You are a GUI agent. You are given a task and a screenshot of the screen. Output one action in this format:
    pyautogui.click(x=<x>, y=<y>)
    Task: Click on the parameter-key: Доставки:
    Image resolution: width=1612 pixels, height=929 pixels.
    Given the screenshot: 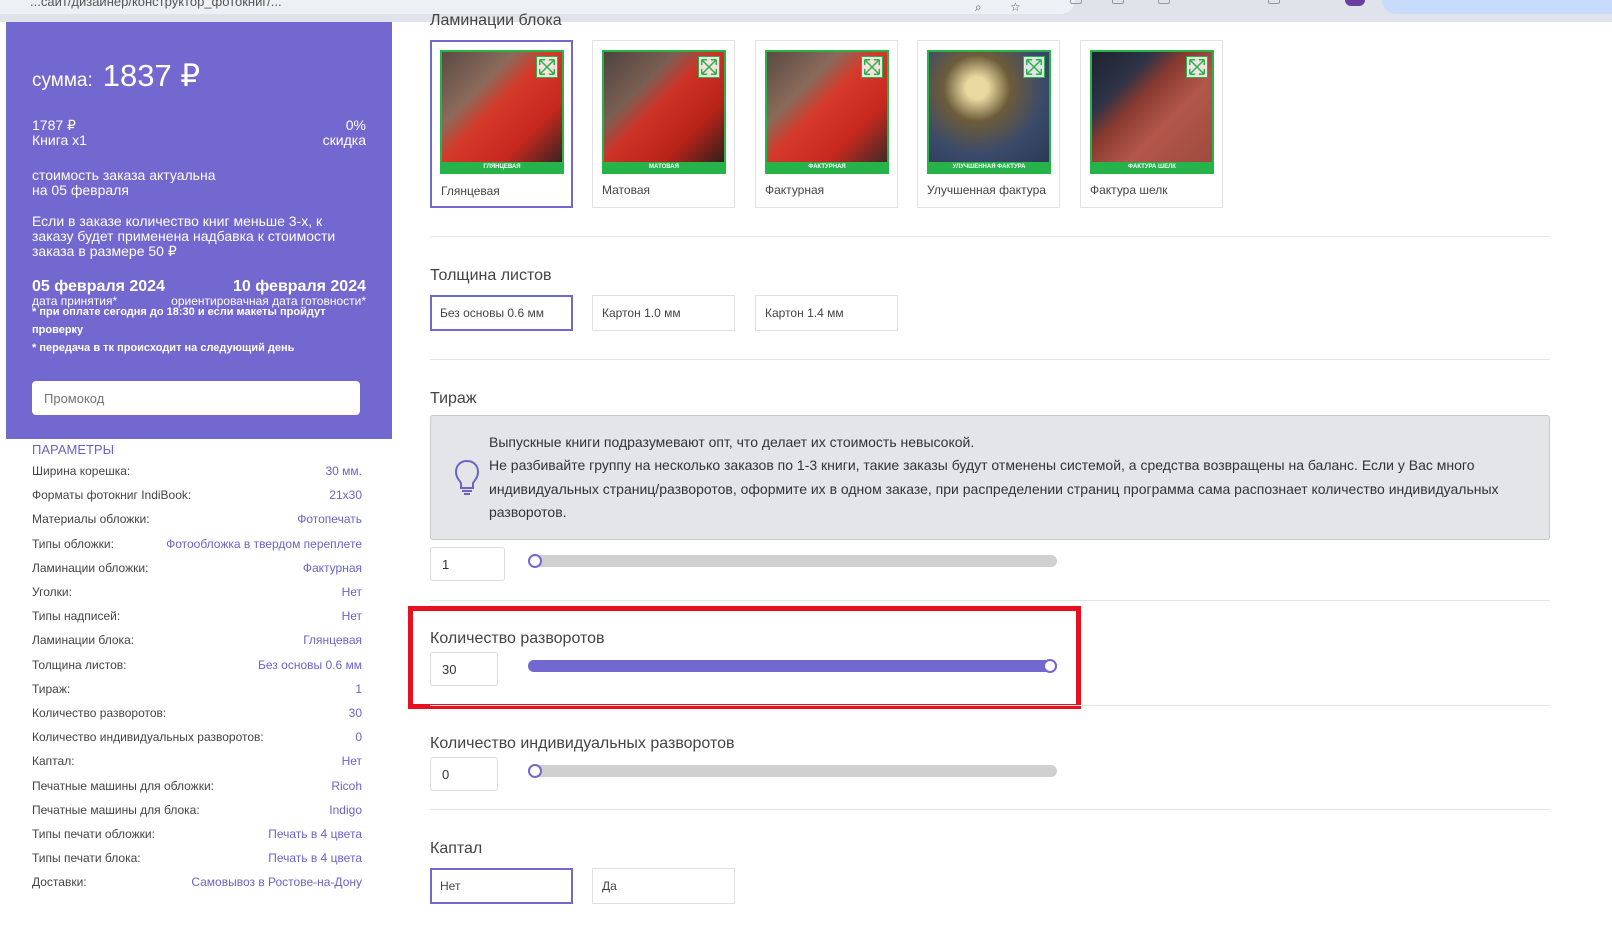 What is the action you would take?
    pyautogui.click(x=59, y=882)
    